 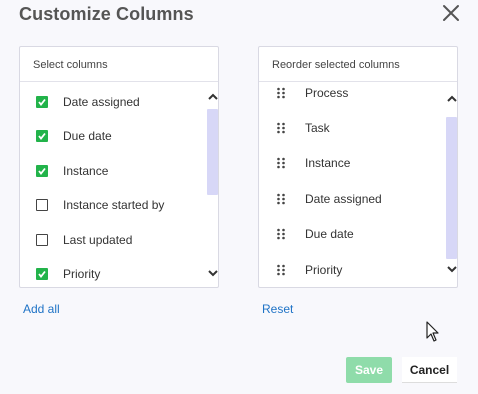 What do you see at coordinates (41, 309) in the screenshot?
I see `add-all-link: Add all` at bounding box center [41, 309].